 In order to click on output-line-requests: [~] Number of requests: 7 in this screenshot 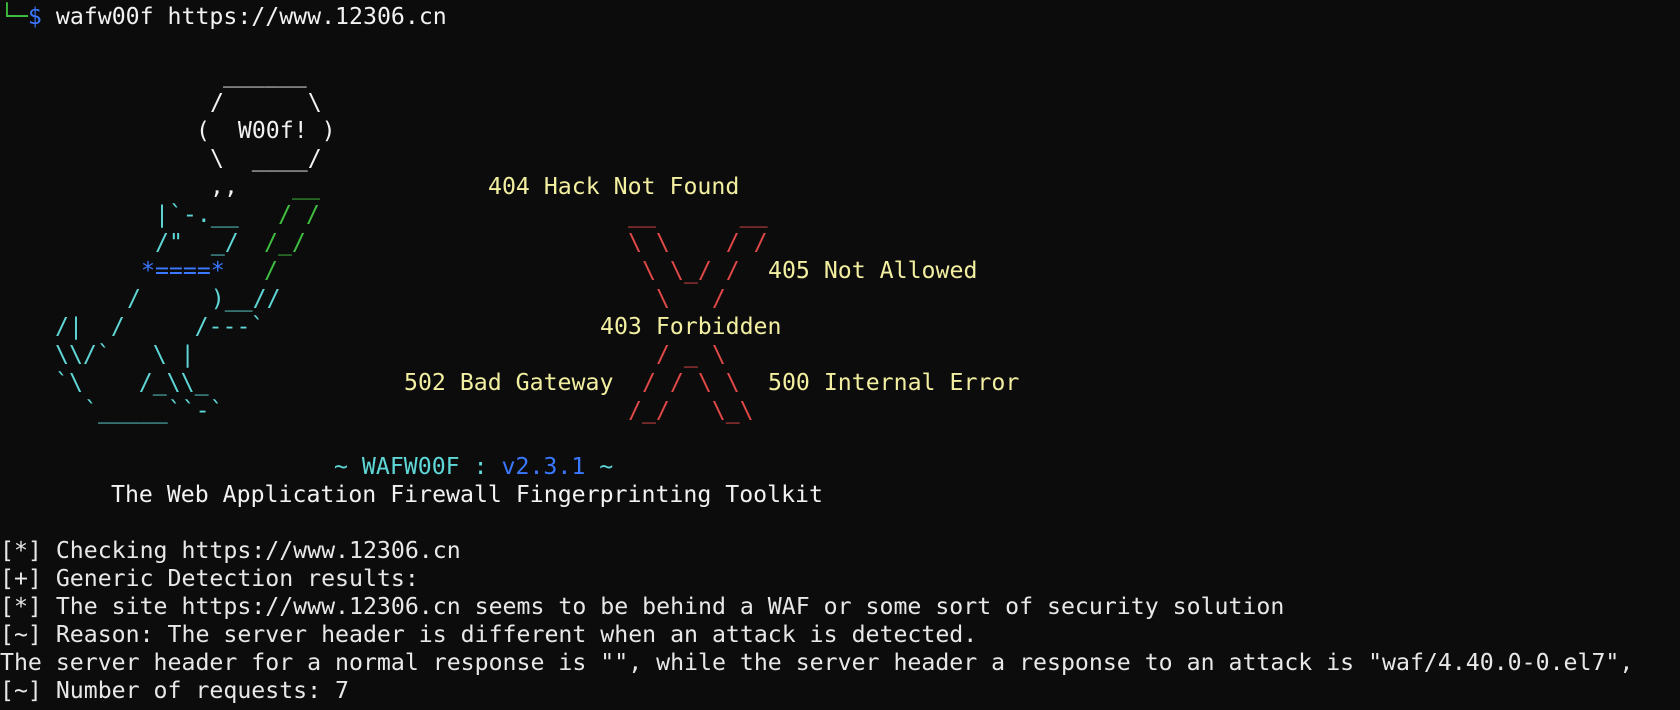, I will do `click(175, 690)`.